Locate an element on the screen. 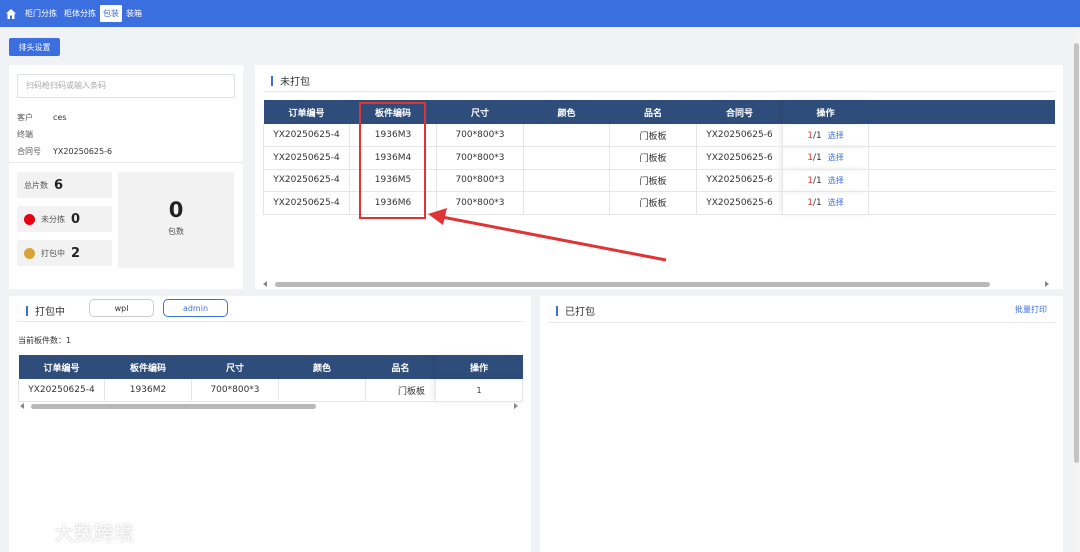  watermark: 大数跨境 is located at coordinates (72, 531).